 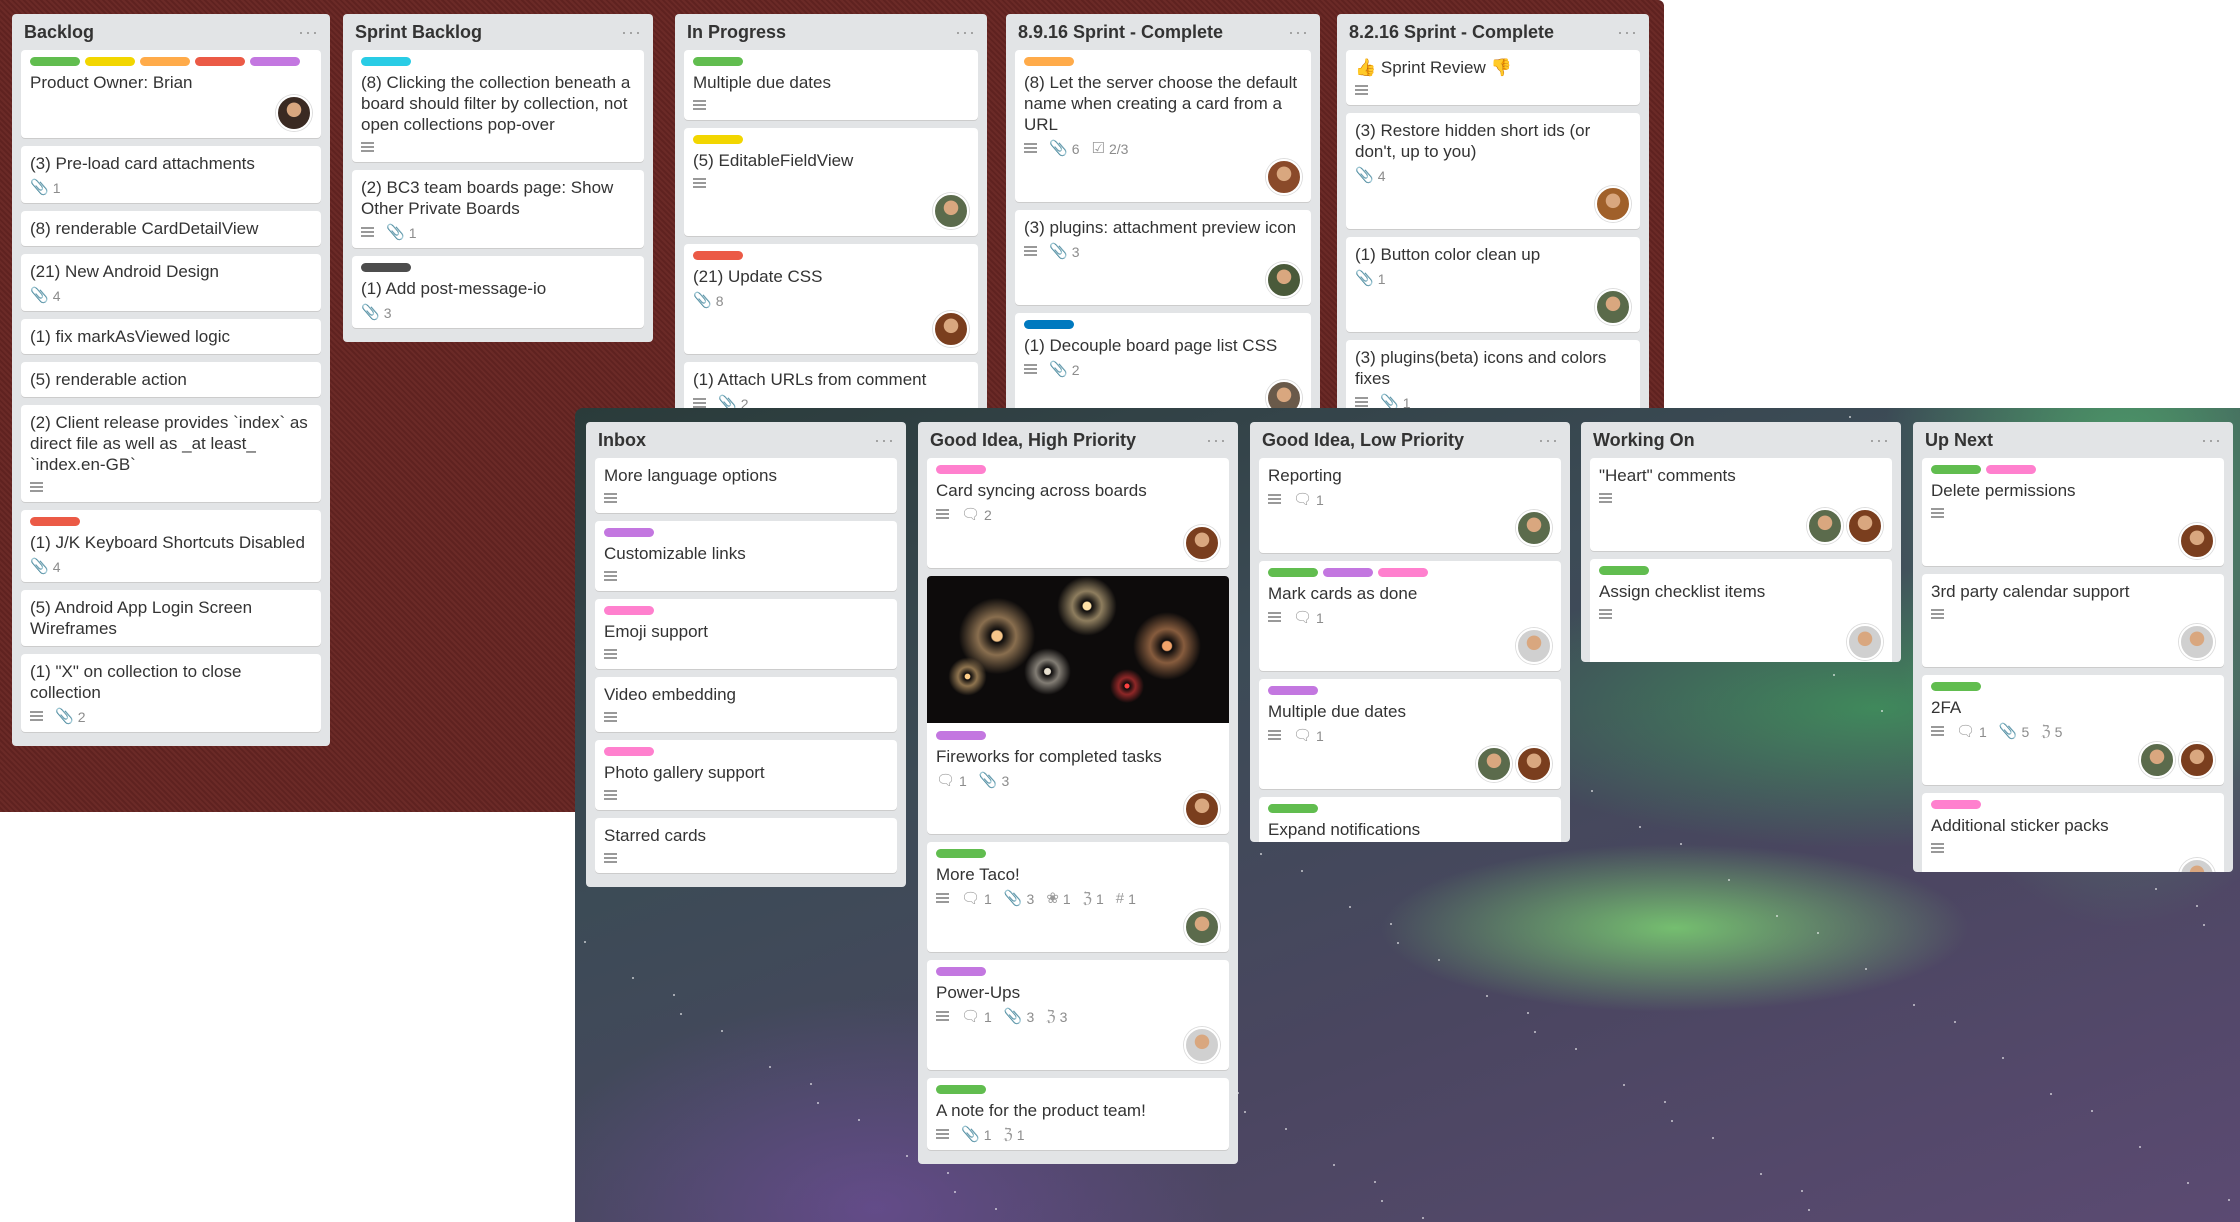 What do you see at coordinates (1410, 616) in the screenshot?
I see `card: Mark cards as done 🗨 1` at bounding box center [1410, 616].